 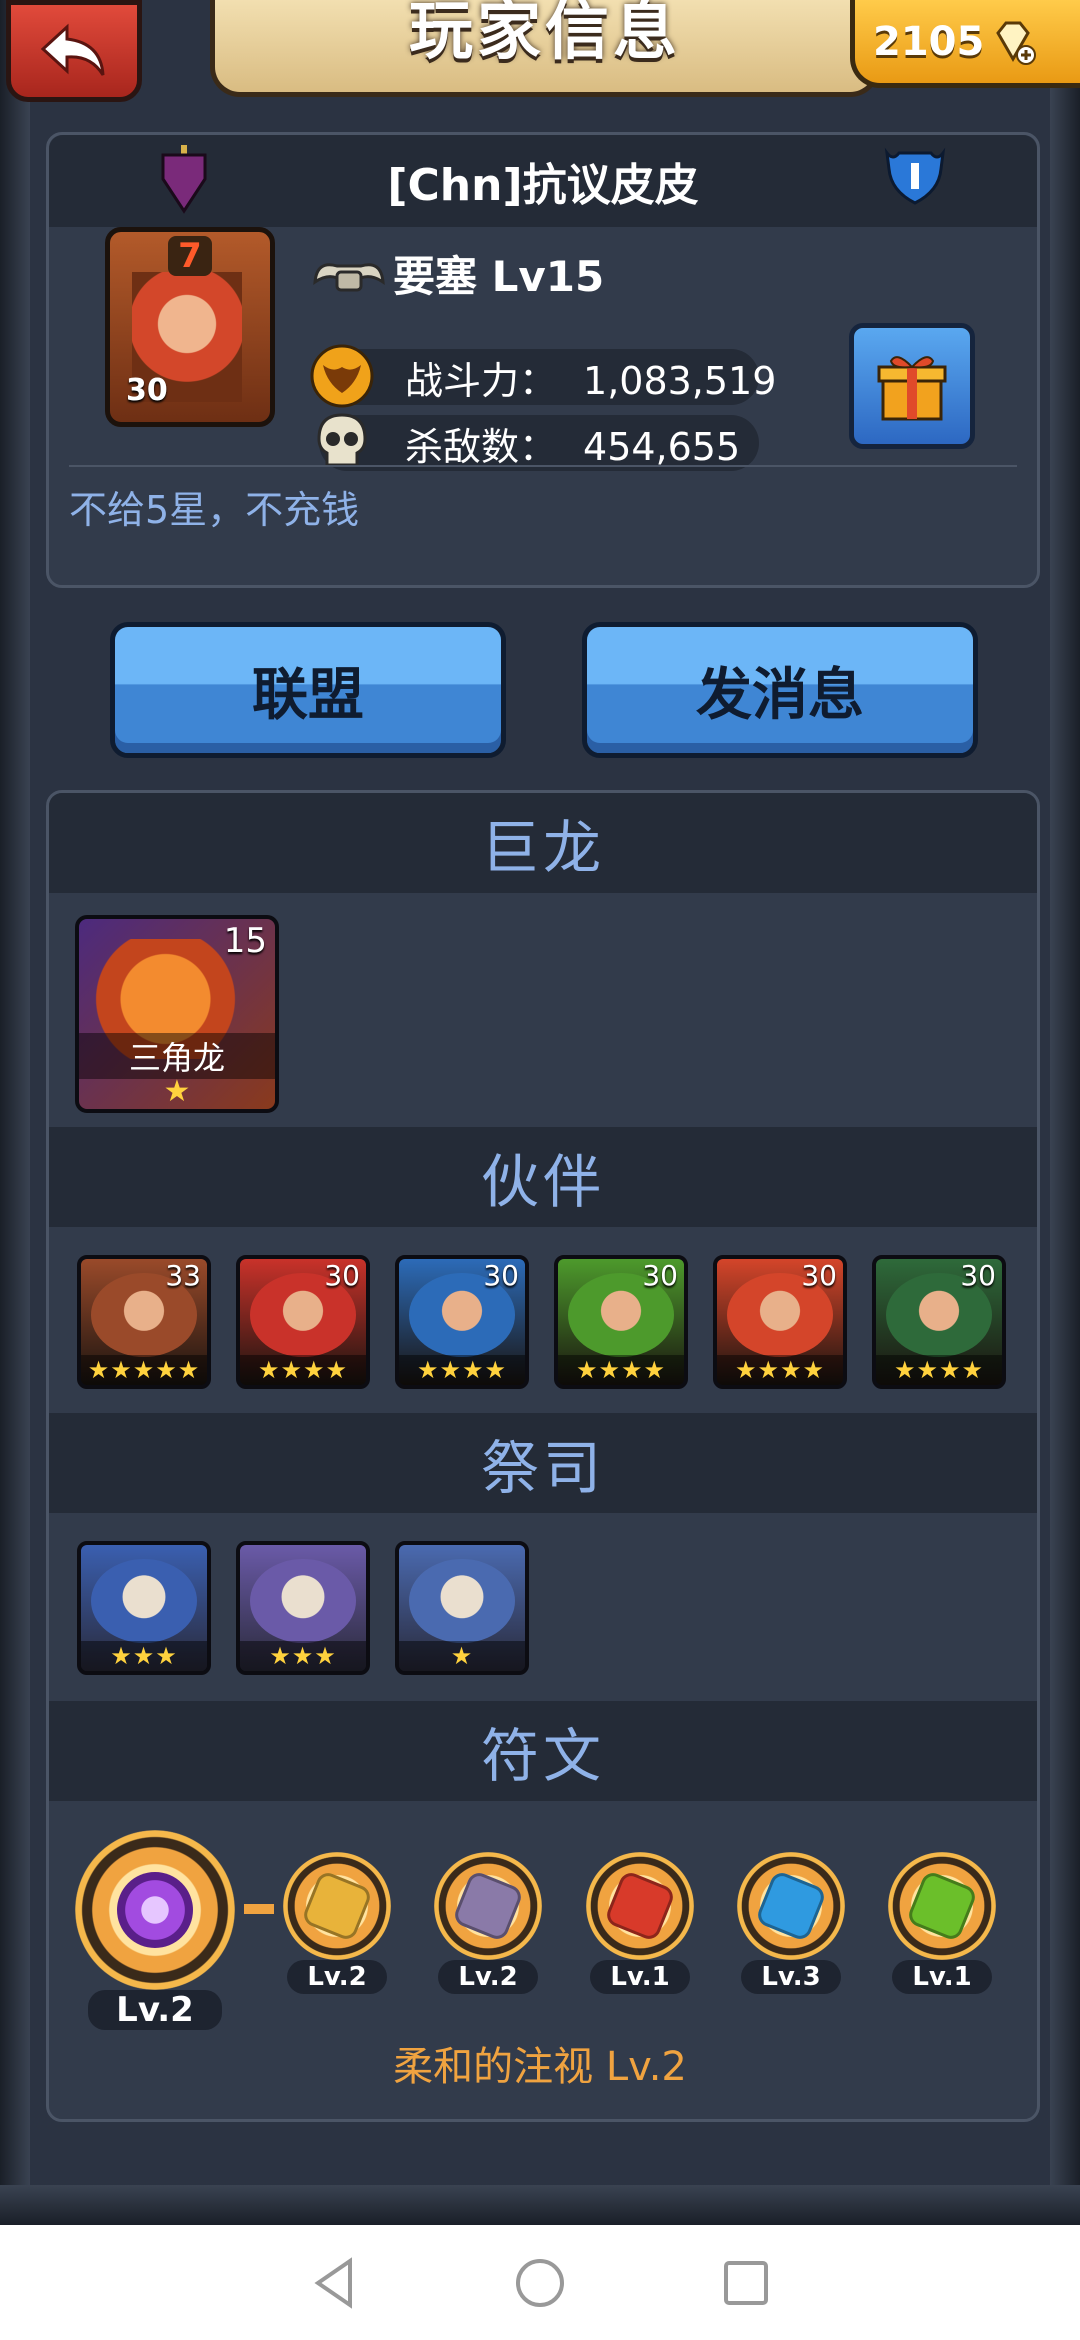 I want to click on dragon-name: 三角龙, so click(x=177, y=1056).